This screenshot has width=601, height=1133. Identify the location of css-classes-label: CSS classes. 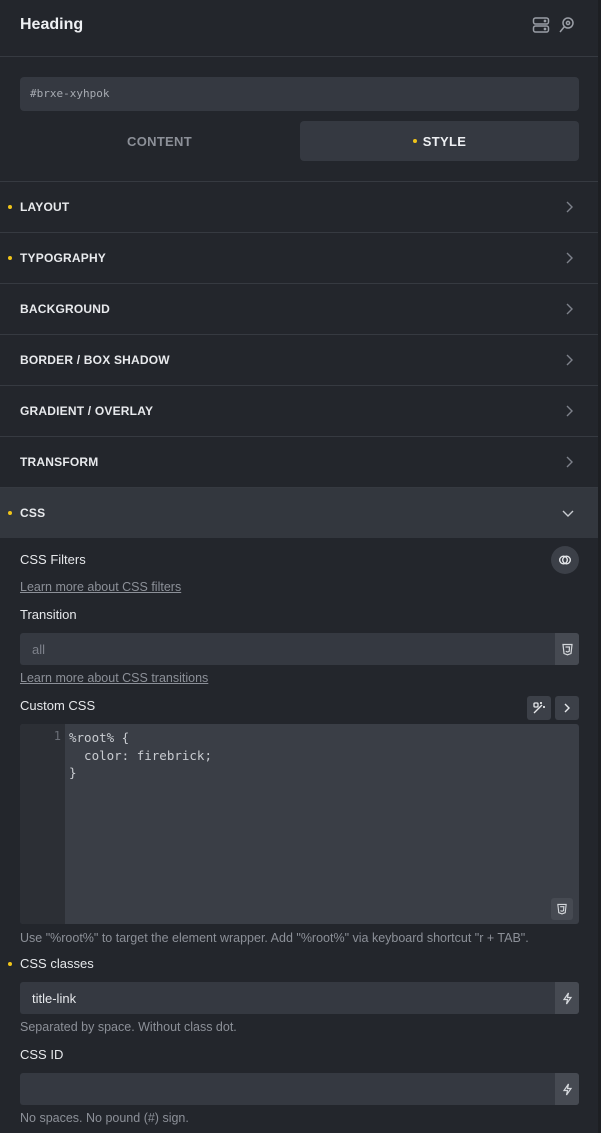
(57, 963).